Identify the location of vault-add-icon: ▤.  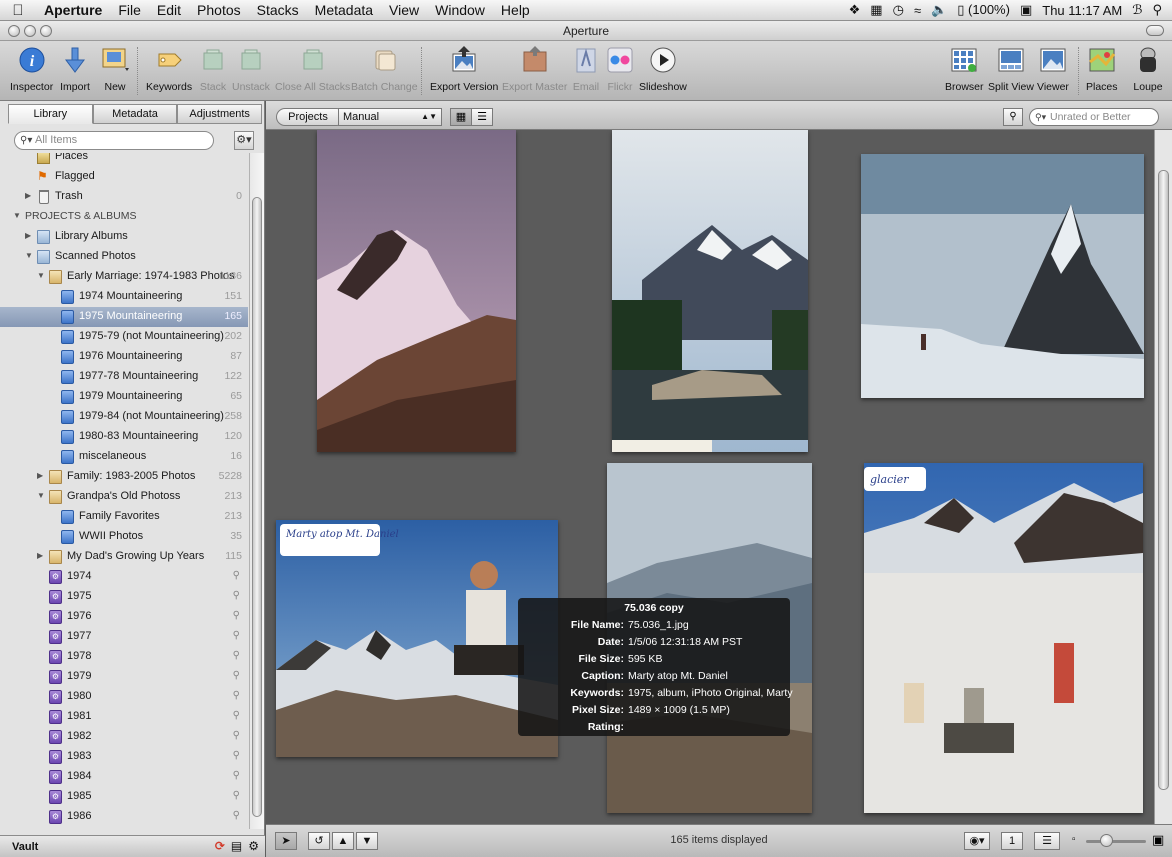
(236, 846).